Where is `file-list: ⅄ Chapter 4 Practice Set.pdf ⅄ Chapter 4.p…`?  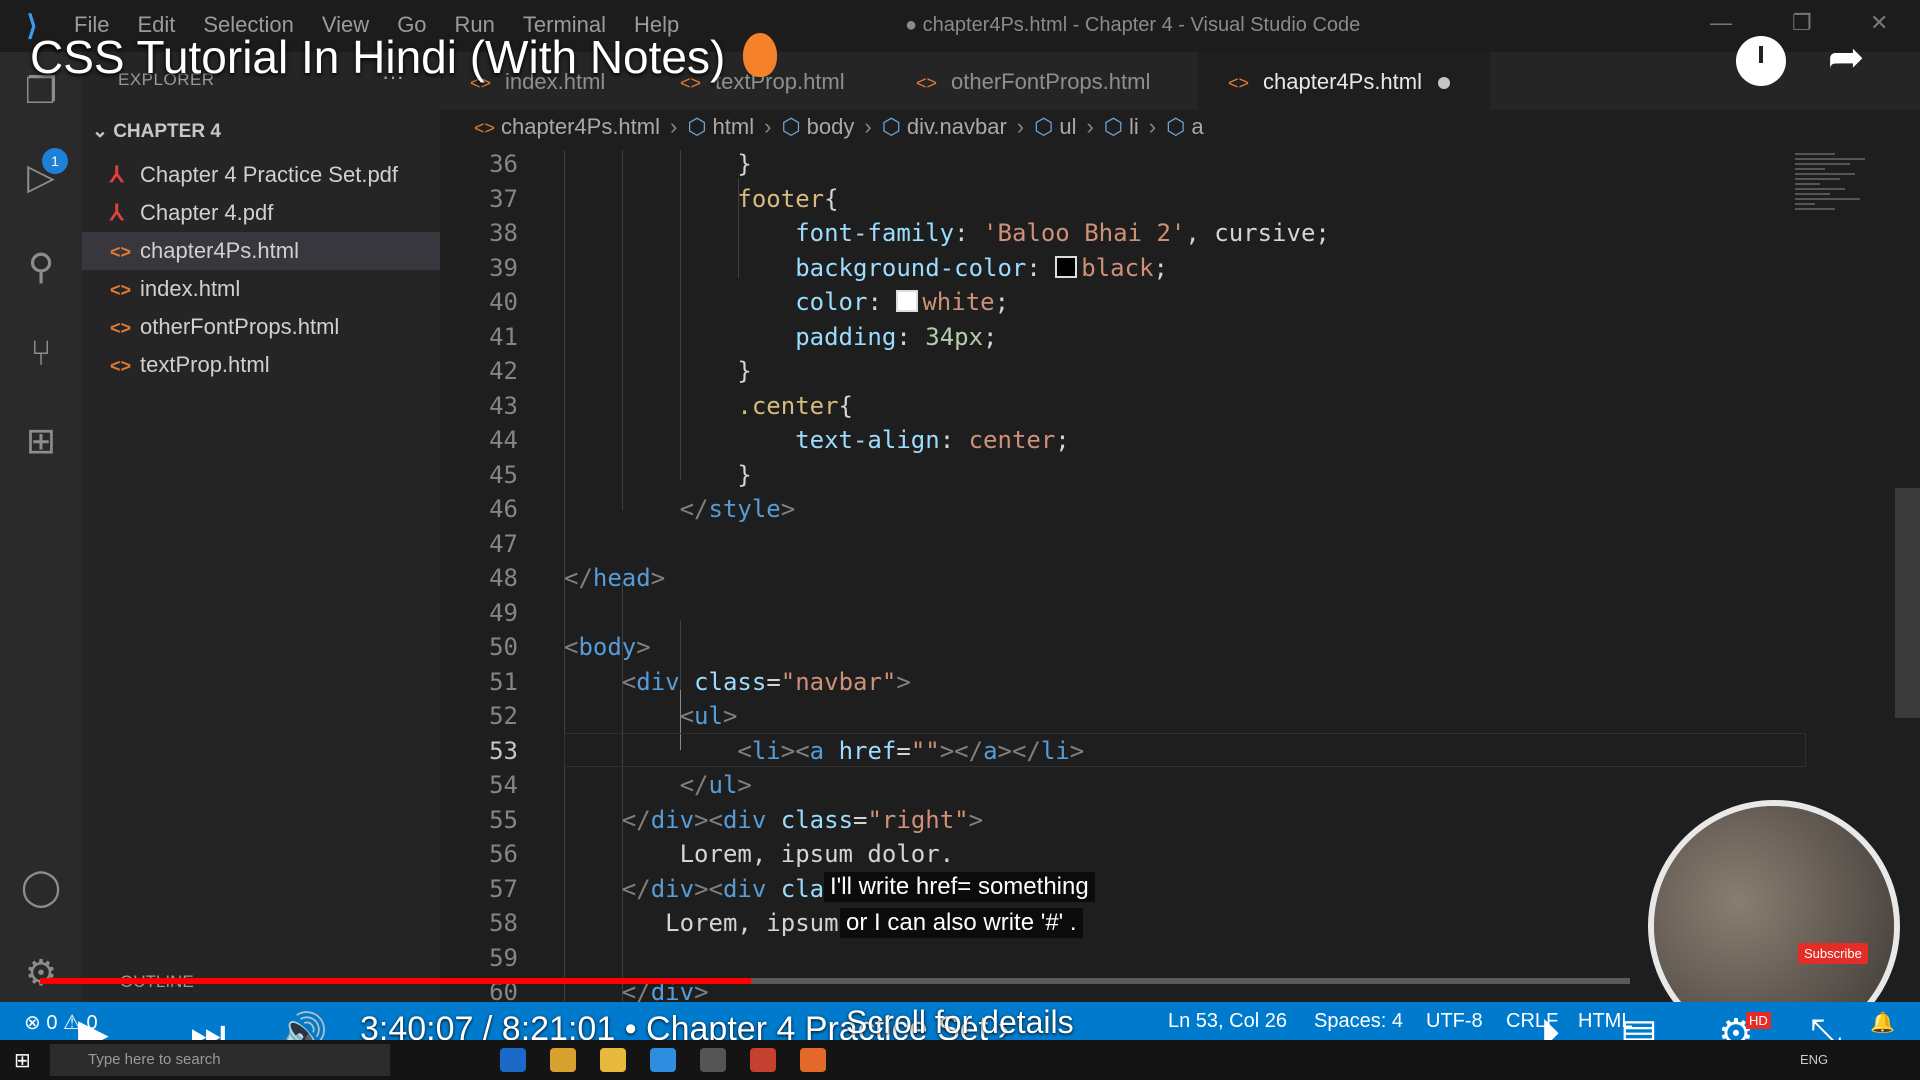 file-list: ⅄ Chapter 4 Practice Set.pdf ⅄ Chapter 4.p… is located at coordinates (261, 270).